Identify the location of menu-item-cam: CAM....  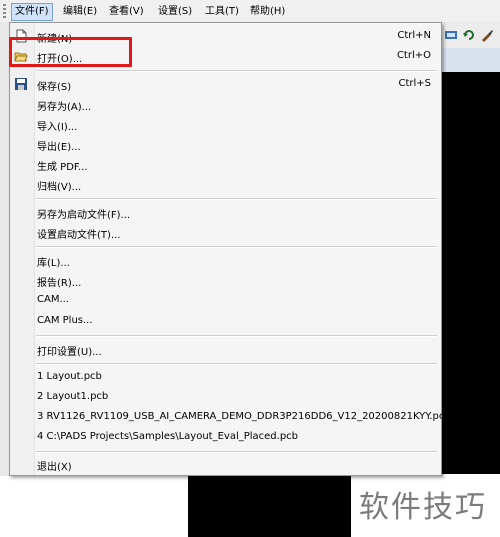
(225, 300).